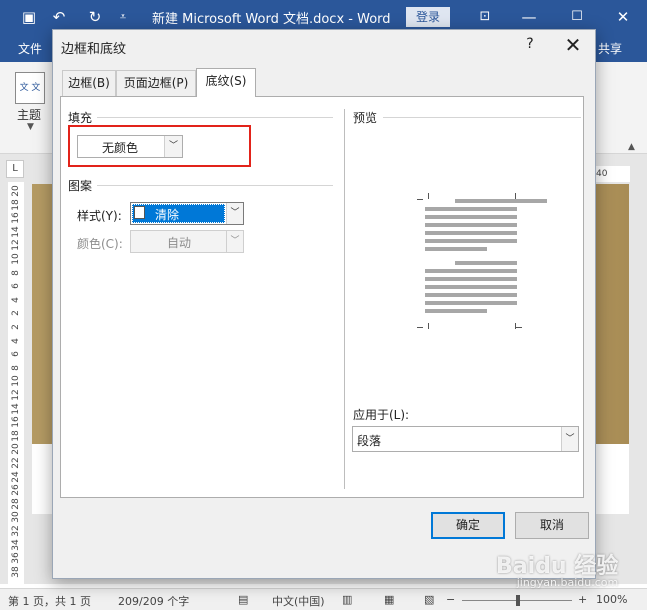  I want to click on preview-section-label: 预览, so click(365, 118).